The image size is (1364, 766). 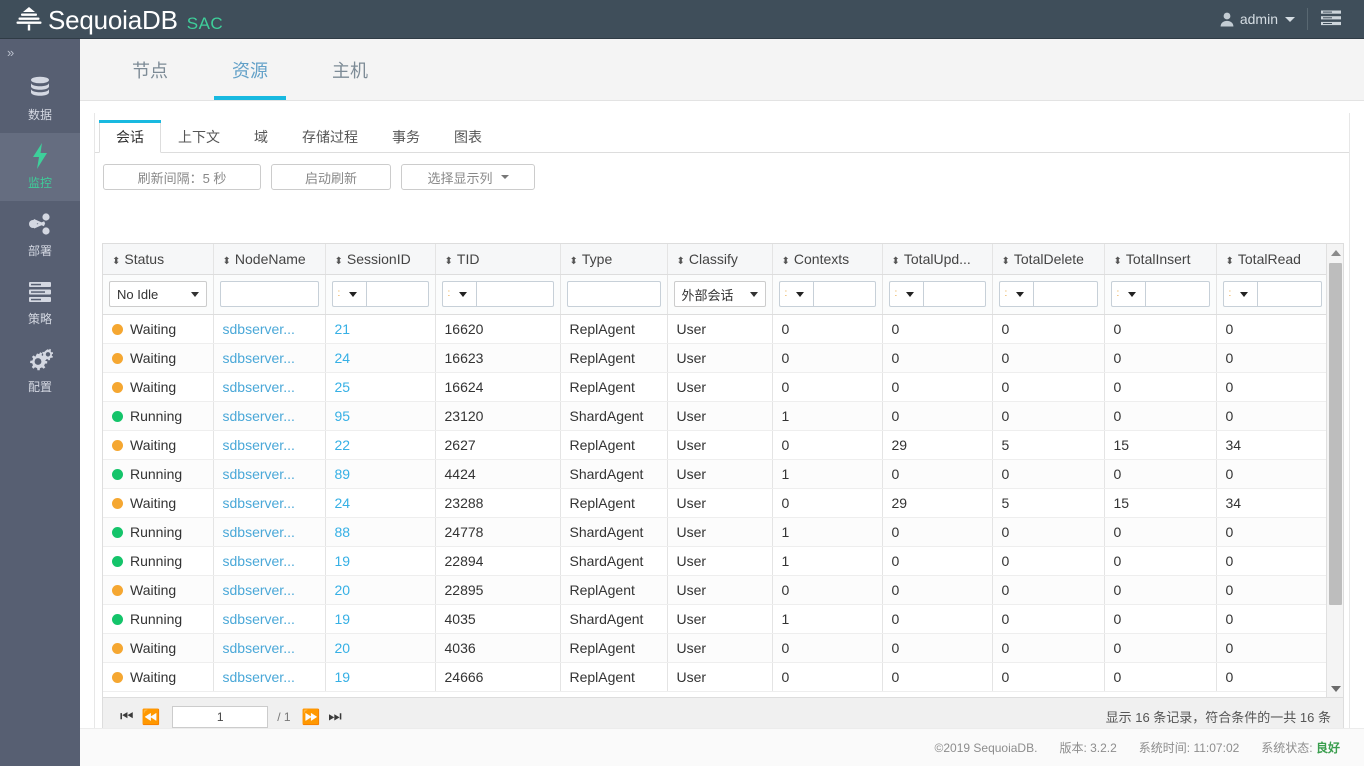 I want to click on tab-nodes: 节点, so click(x=150, y=69).